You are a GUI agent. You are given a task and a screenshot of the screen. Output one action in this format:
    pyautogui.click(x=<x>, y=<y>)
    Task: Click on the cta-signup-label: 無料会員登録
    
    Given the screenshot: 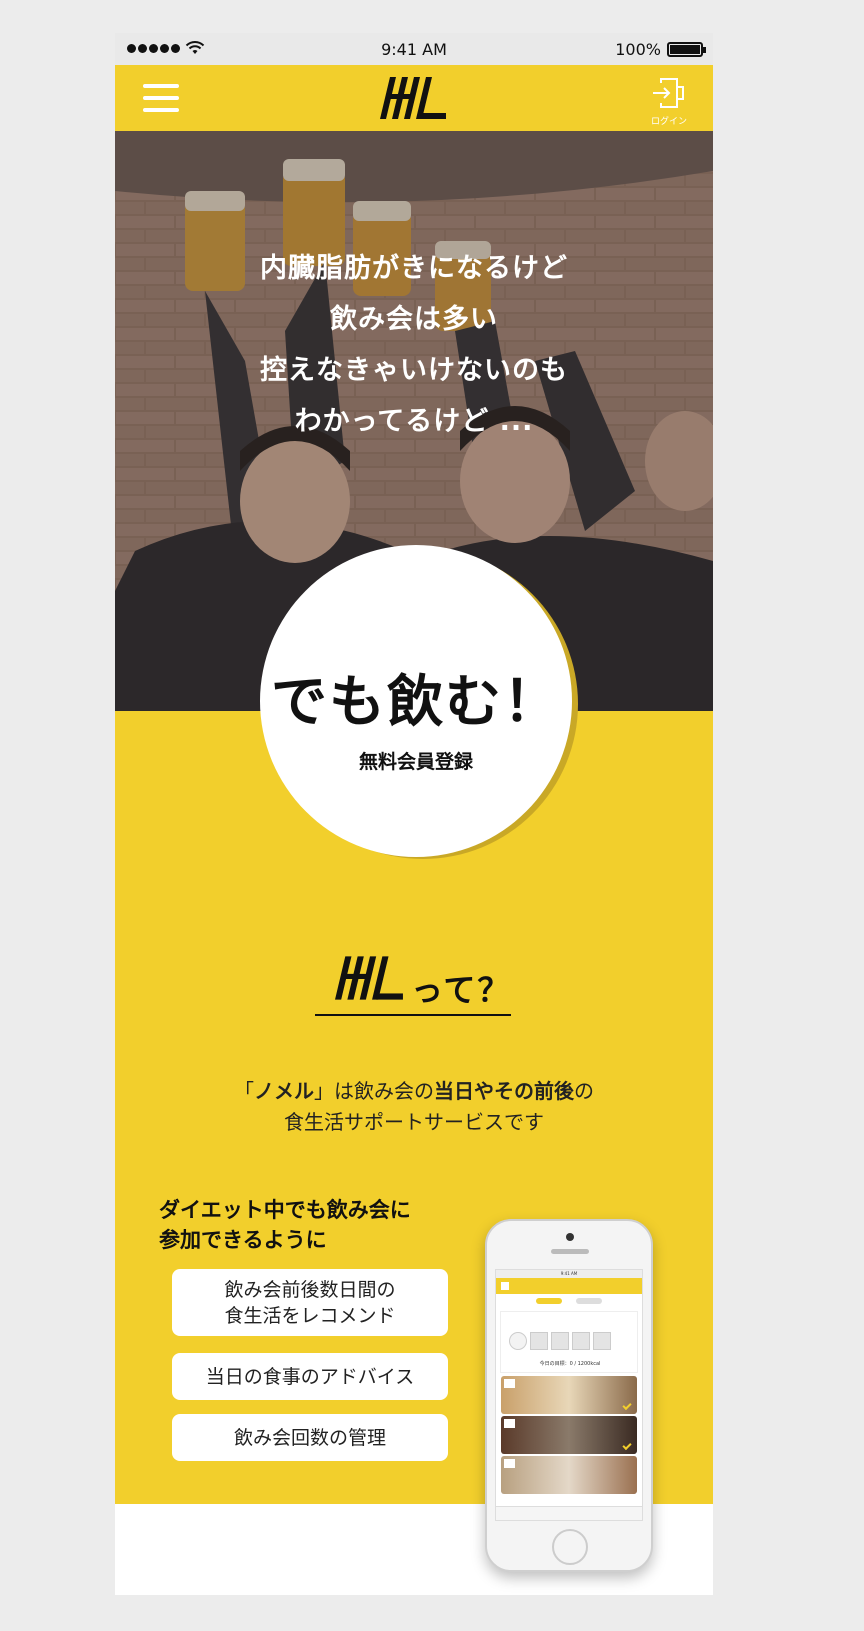 What is the action you would take?
    pyautogui.click(x=415, y=762)
    